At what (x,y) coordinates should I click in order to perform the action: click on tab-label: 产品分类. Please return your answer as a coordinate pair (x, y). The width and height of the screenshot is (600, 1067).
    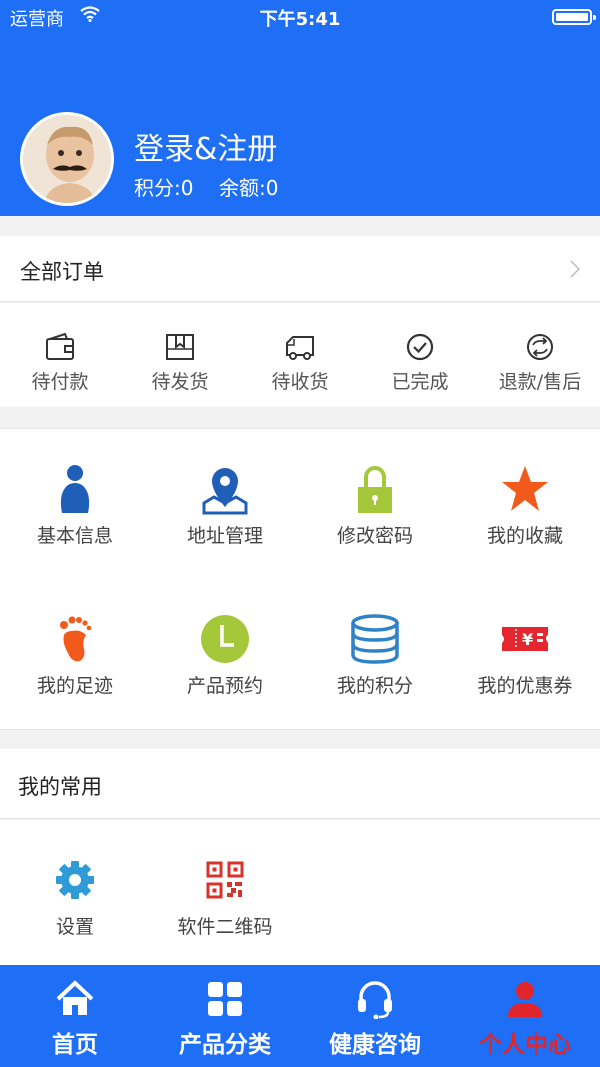
    Looking at the image, I should click on (225, 1045).